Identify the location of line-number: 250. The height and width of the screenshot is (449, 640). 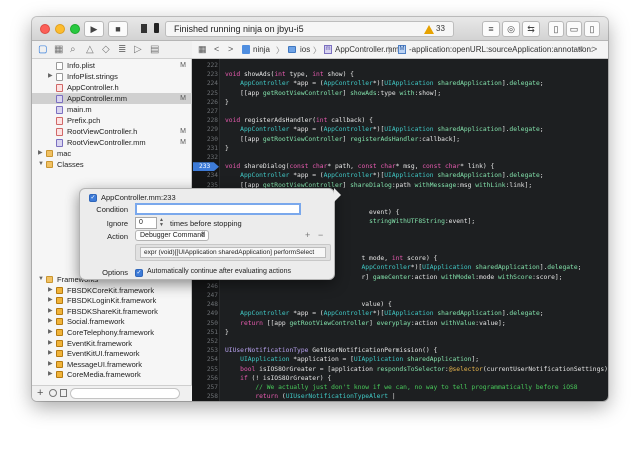
(205, 323).